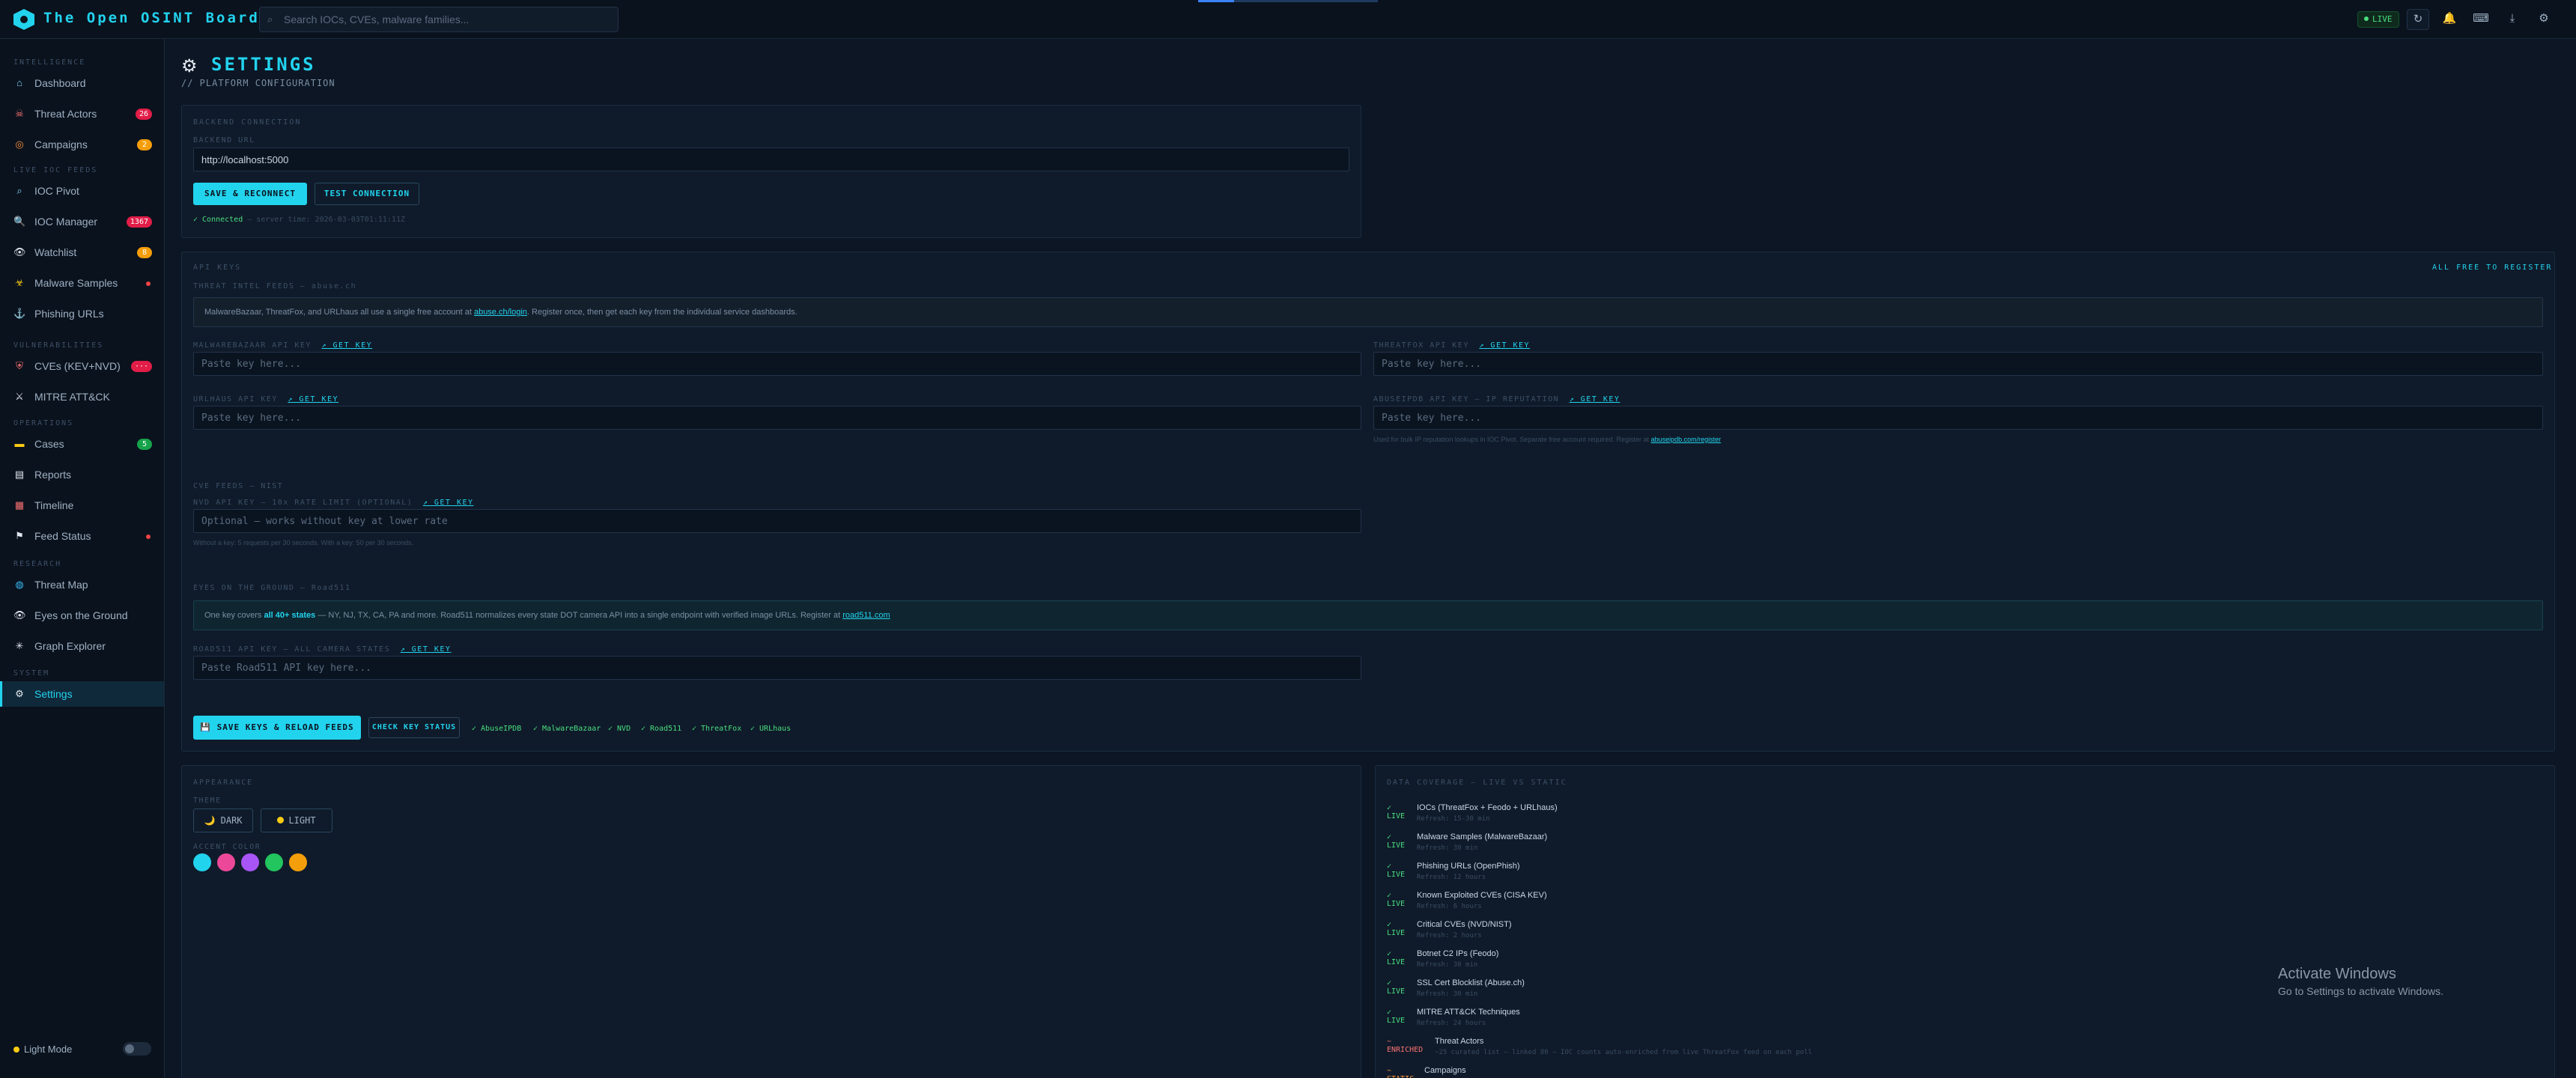 The height and width of the screenshot is (1078, 2576). I want to click on accent-swatch-green, so click(274, 862).